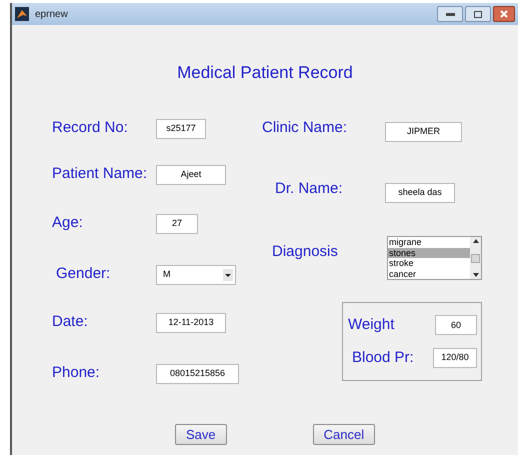 Image resolution: width=518 pixels, height=457 pixels. I want to click on diagnosis-listbox: migrane stones stroke cancer, so click(434, 258).